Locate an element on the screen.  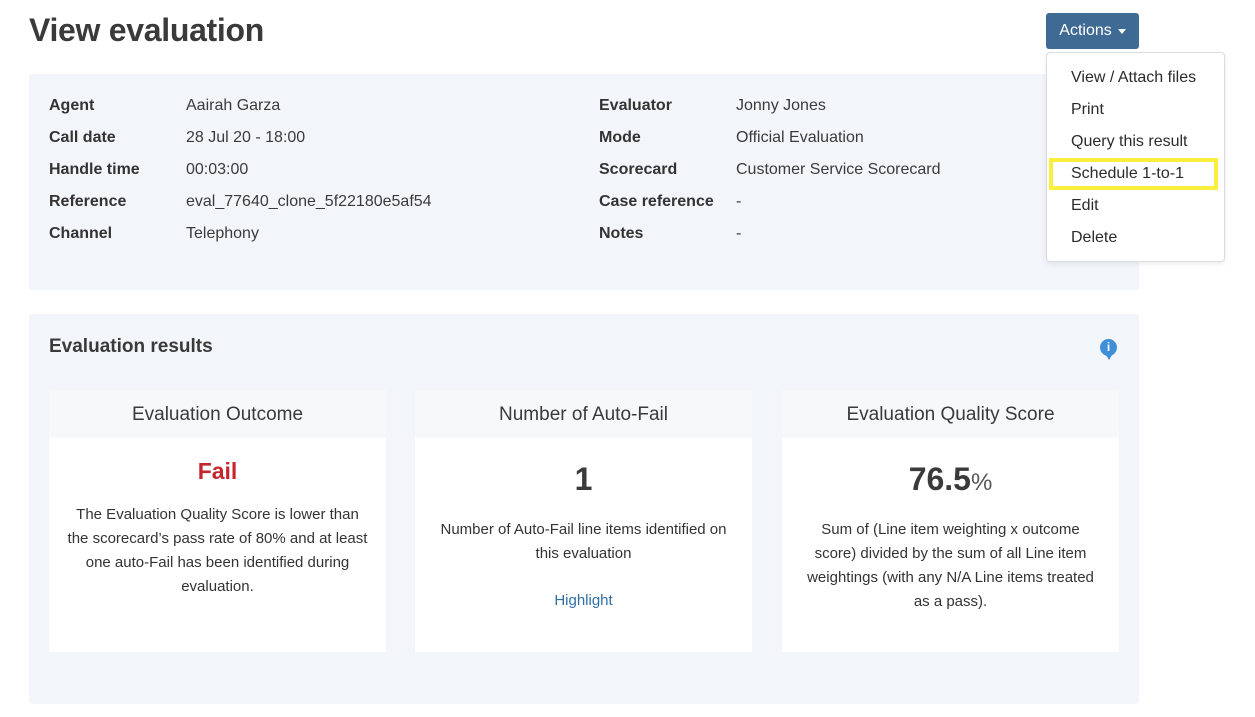
outcome-value: Fail is located at coordinates (217, 471).